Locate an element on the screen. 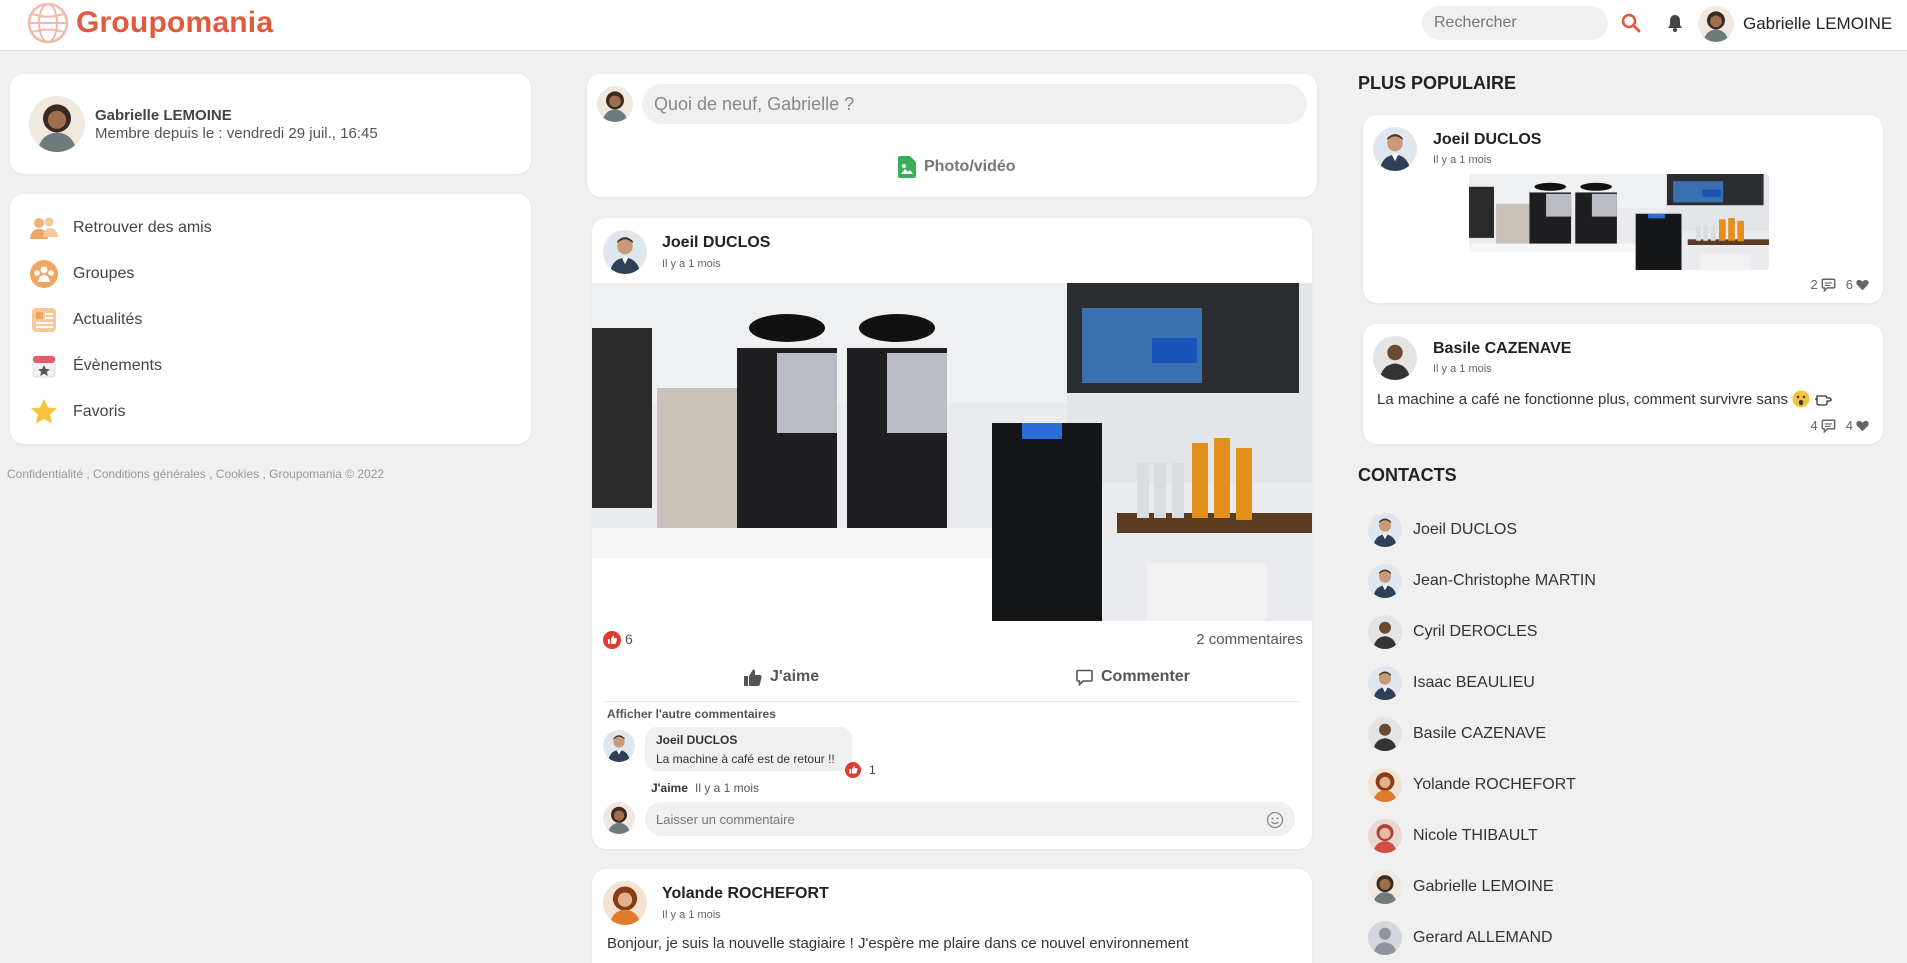  like-stat-count: 4 is located at coordinates (1849, 425).